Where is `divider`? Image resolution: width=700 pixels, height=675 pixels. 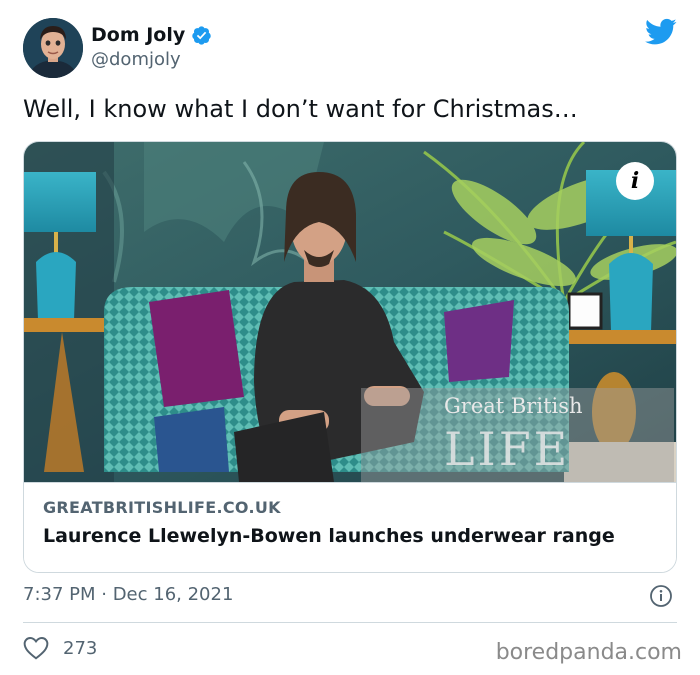
divider is located at coordinates (350, 622).